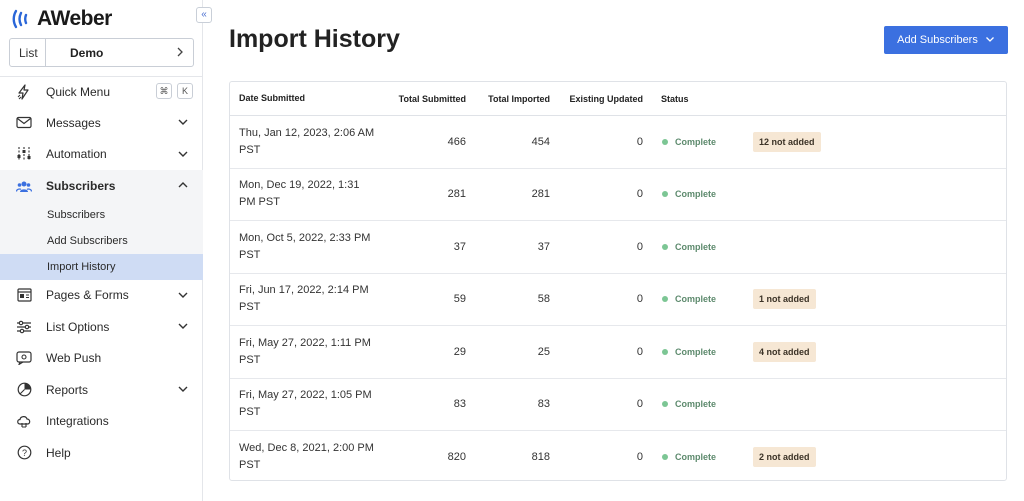 The width and height of the screenshot is (1024, 501). What do you see at coordinates (77, 421) in the screenshot?
I see `sidebar-item-label: Integrations` at bounding box center [77, 421].